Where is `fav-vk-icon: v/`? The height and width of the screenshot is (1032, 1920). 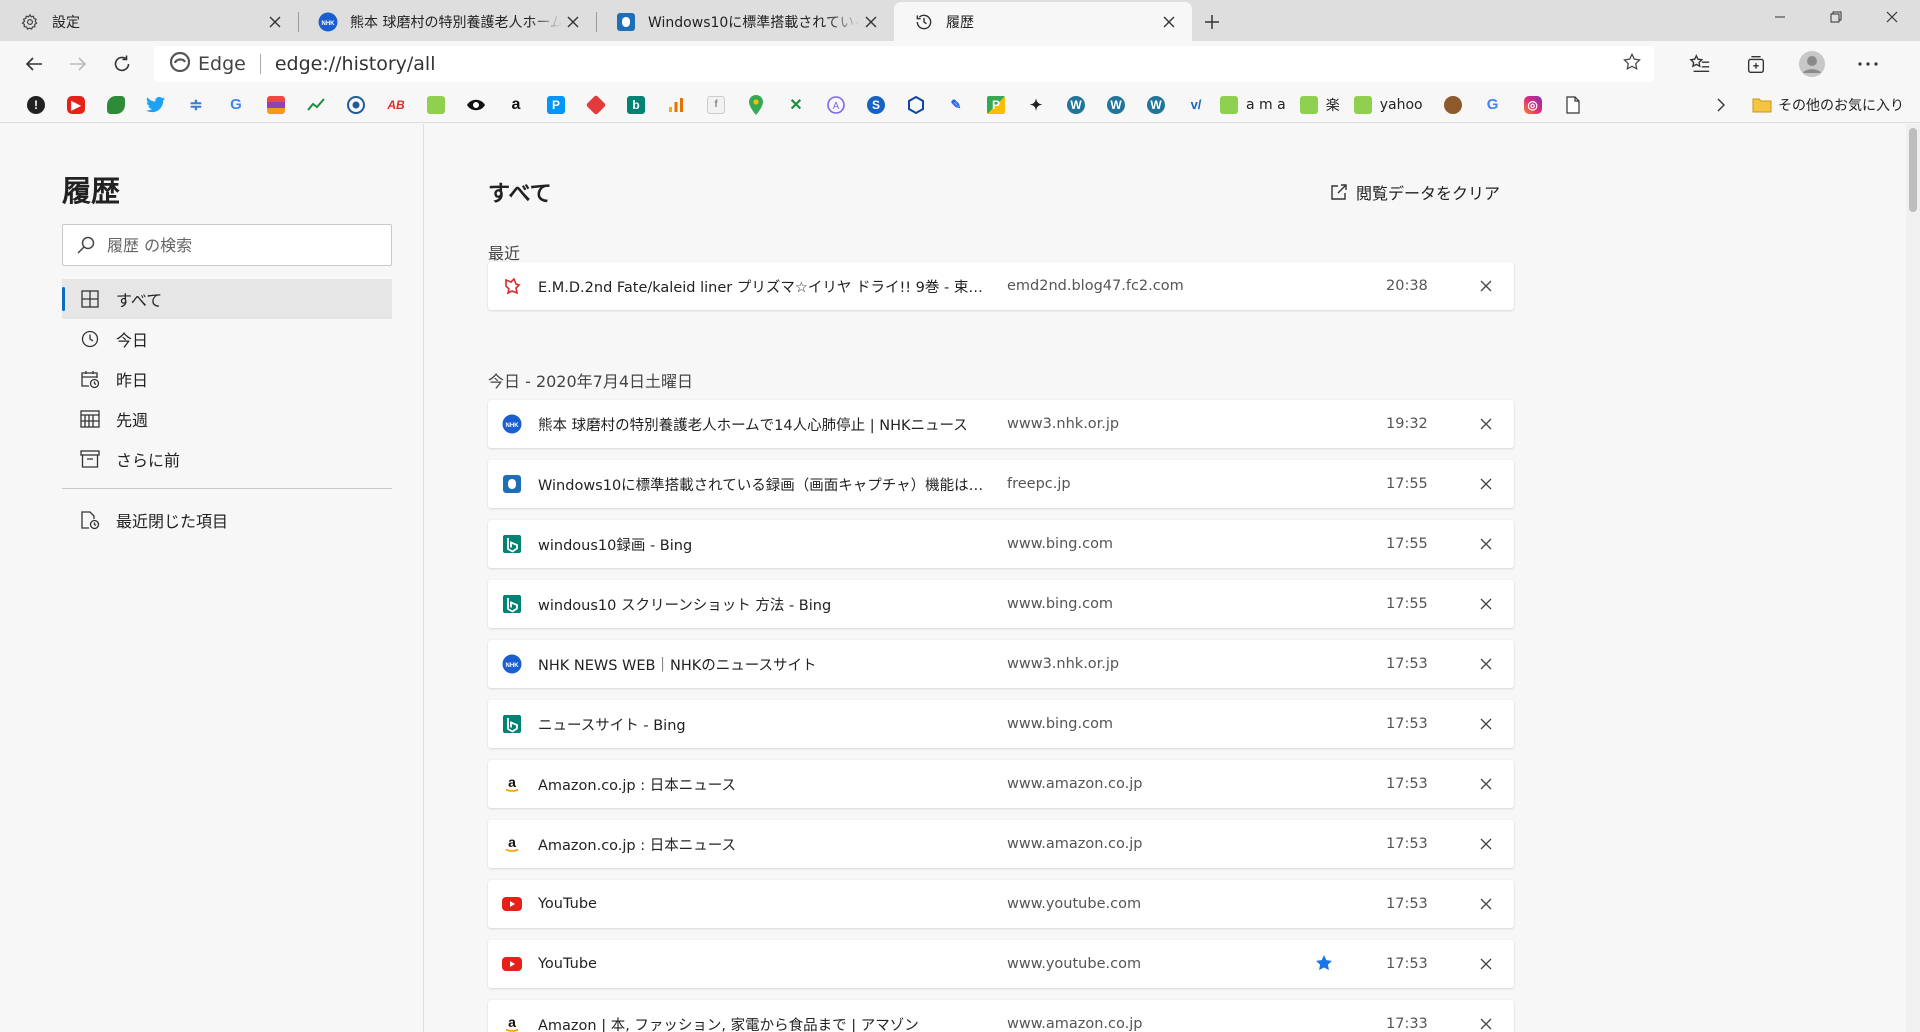 fav-vk-icon: v/ is located at coordinates (1196, 105).